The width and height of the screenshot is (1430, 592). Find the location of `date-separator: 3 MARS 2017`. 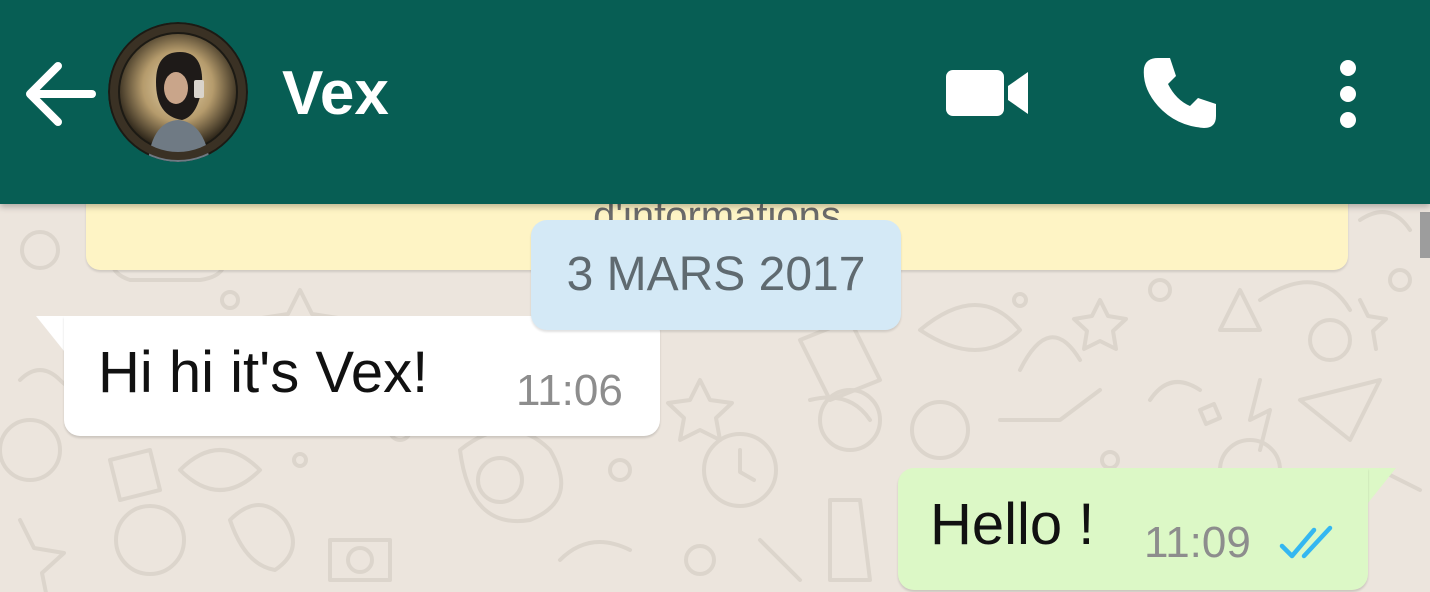

date-separator: 3 MARS 2017 is located at coordinates (716, 275).